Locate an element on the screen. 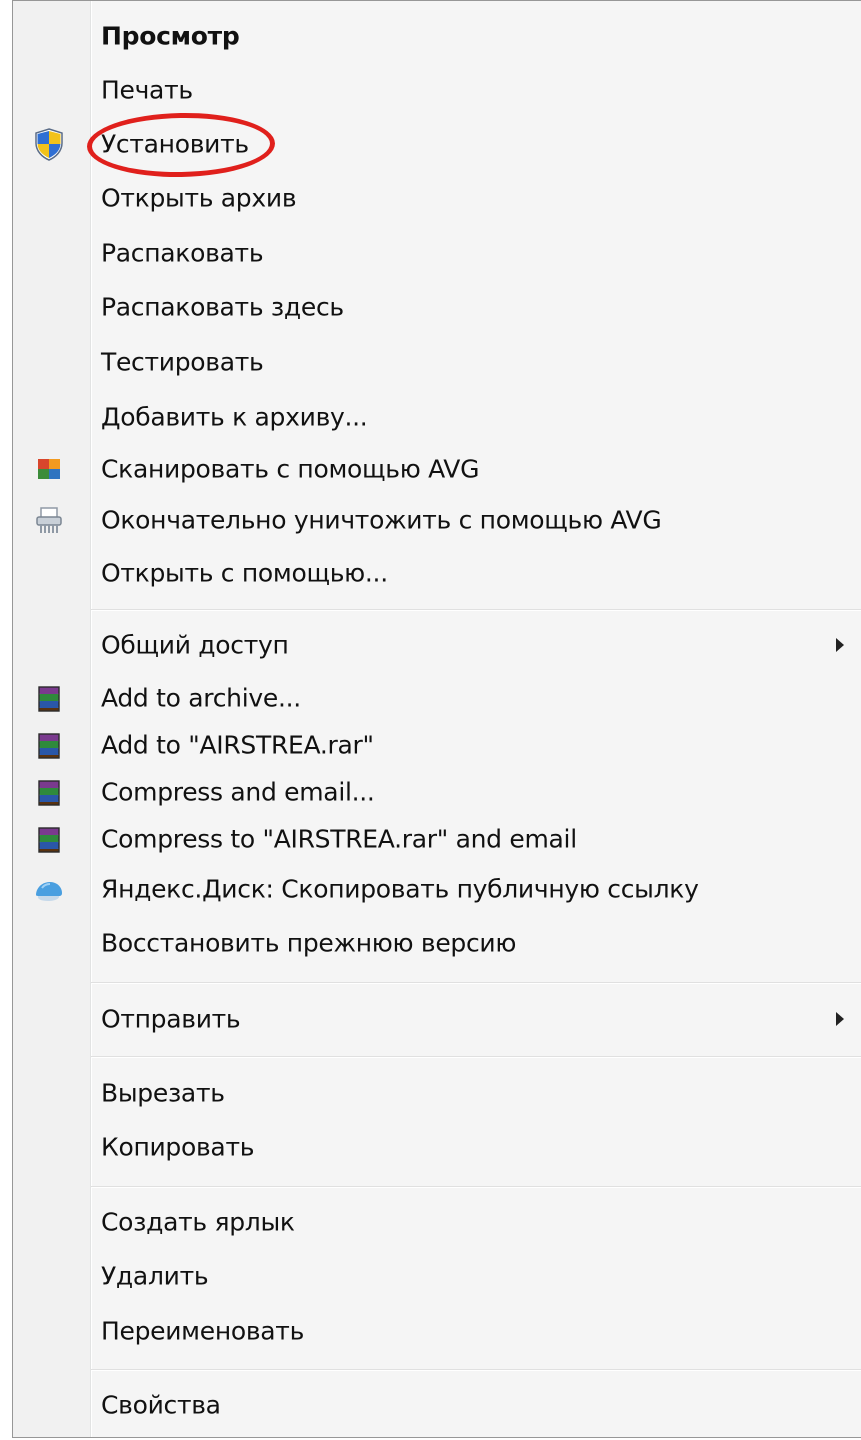  menu-item-label: Compress to "AIRSTREA.rar" and email is located at coordinates (339, 839).